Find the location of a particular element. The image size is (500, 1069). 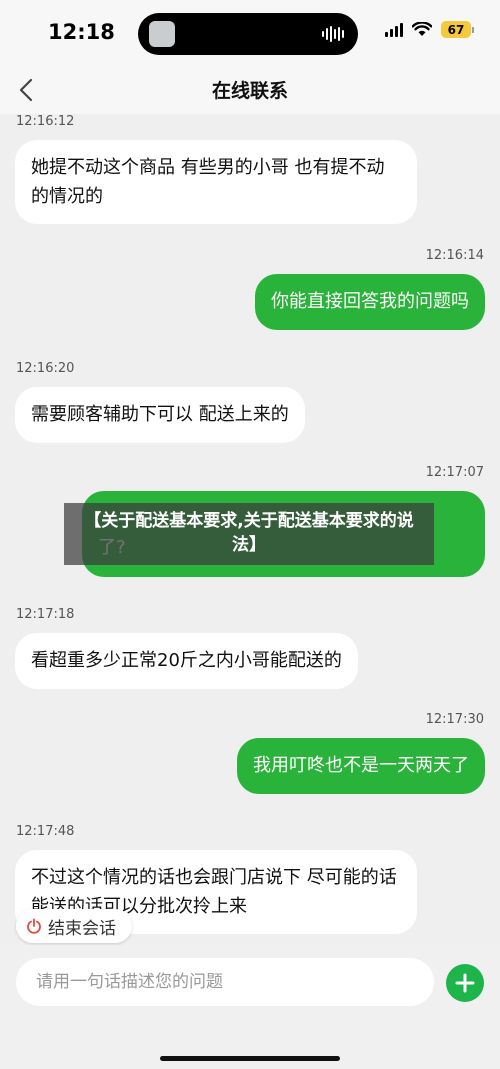

status-bar: 12:18 67 is located at coordinates (250, 33).